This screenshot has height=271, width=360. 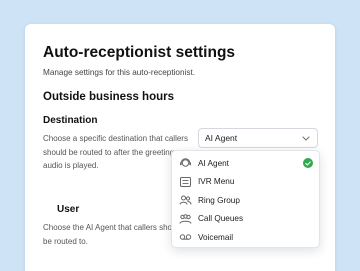 What do you see at coordinates (185, 219) in the screenshot?
I see `call-queues-icon` at bounding box center [185, 219].